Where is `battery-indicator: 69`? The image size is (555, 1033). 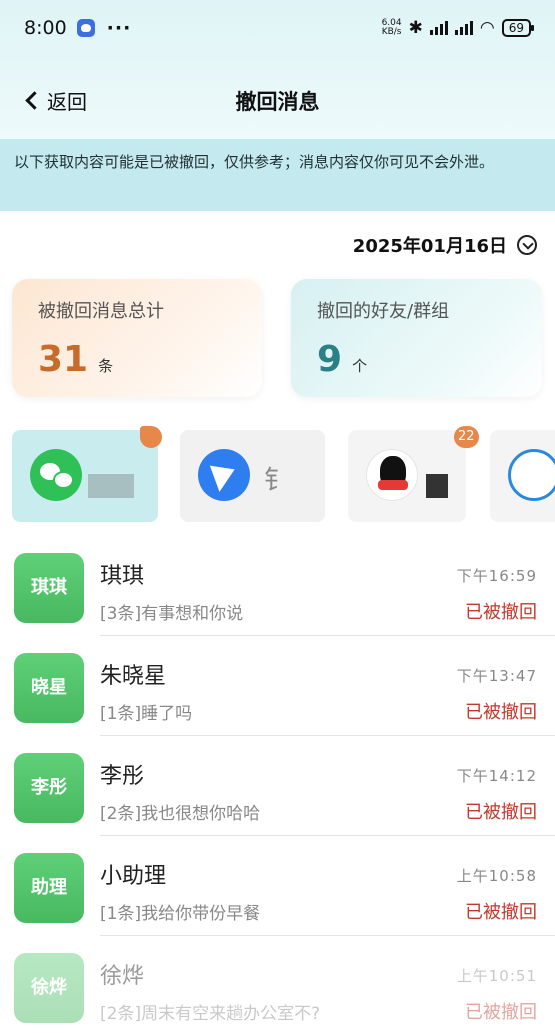 battery-indicator: 69 is located at coordinates (518, 28).